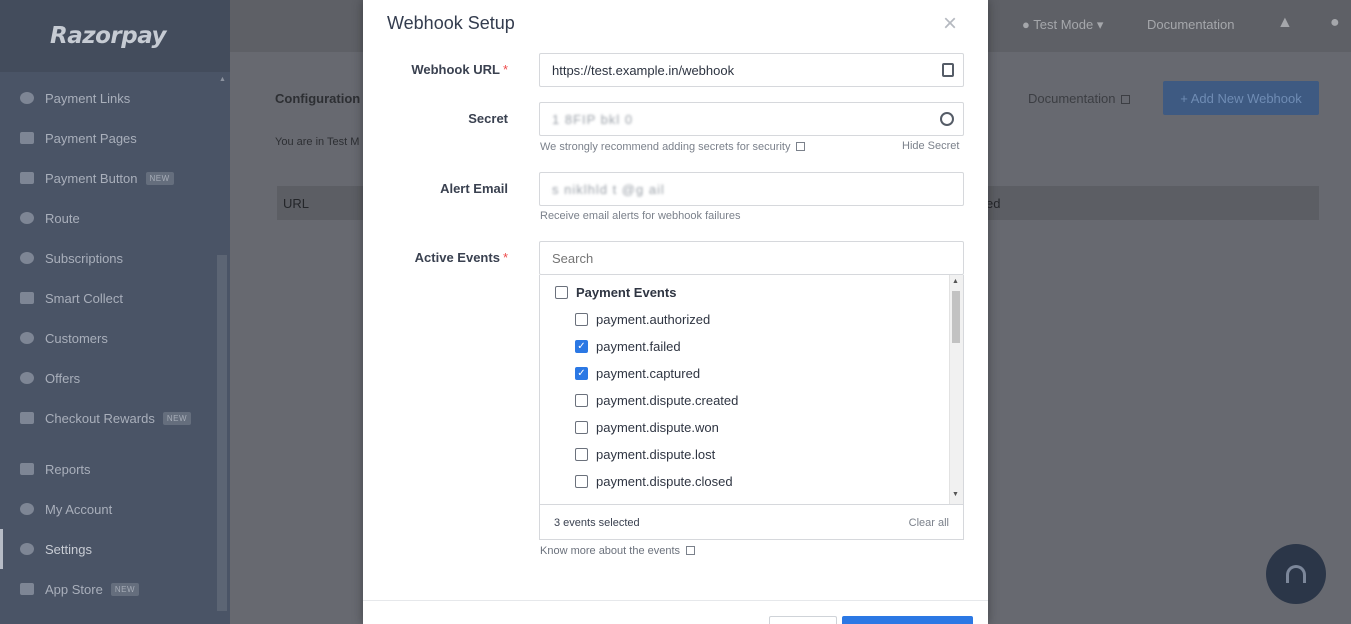  I want to click on sidebar-item-reports: Reports, so click(107, 469).